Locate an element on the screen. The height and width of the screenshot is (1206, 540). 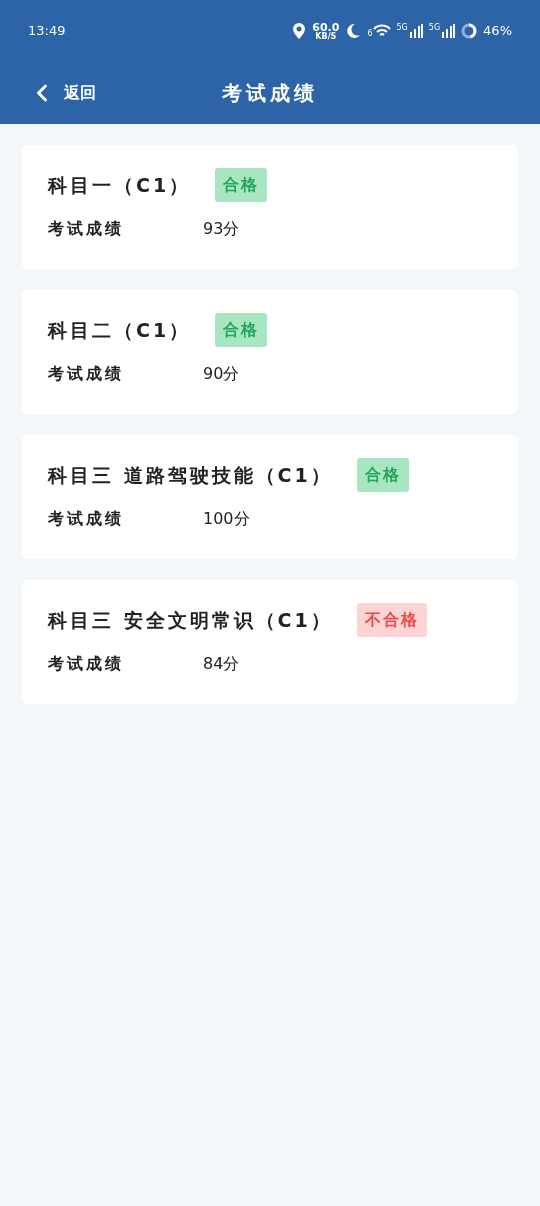
status-badge: 不合格 is located at coordinates (391, 620).